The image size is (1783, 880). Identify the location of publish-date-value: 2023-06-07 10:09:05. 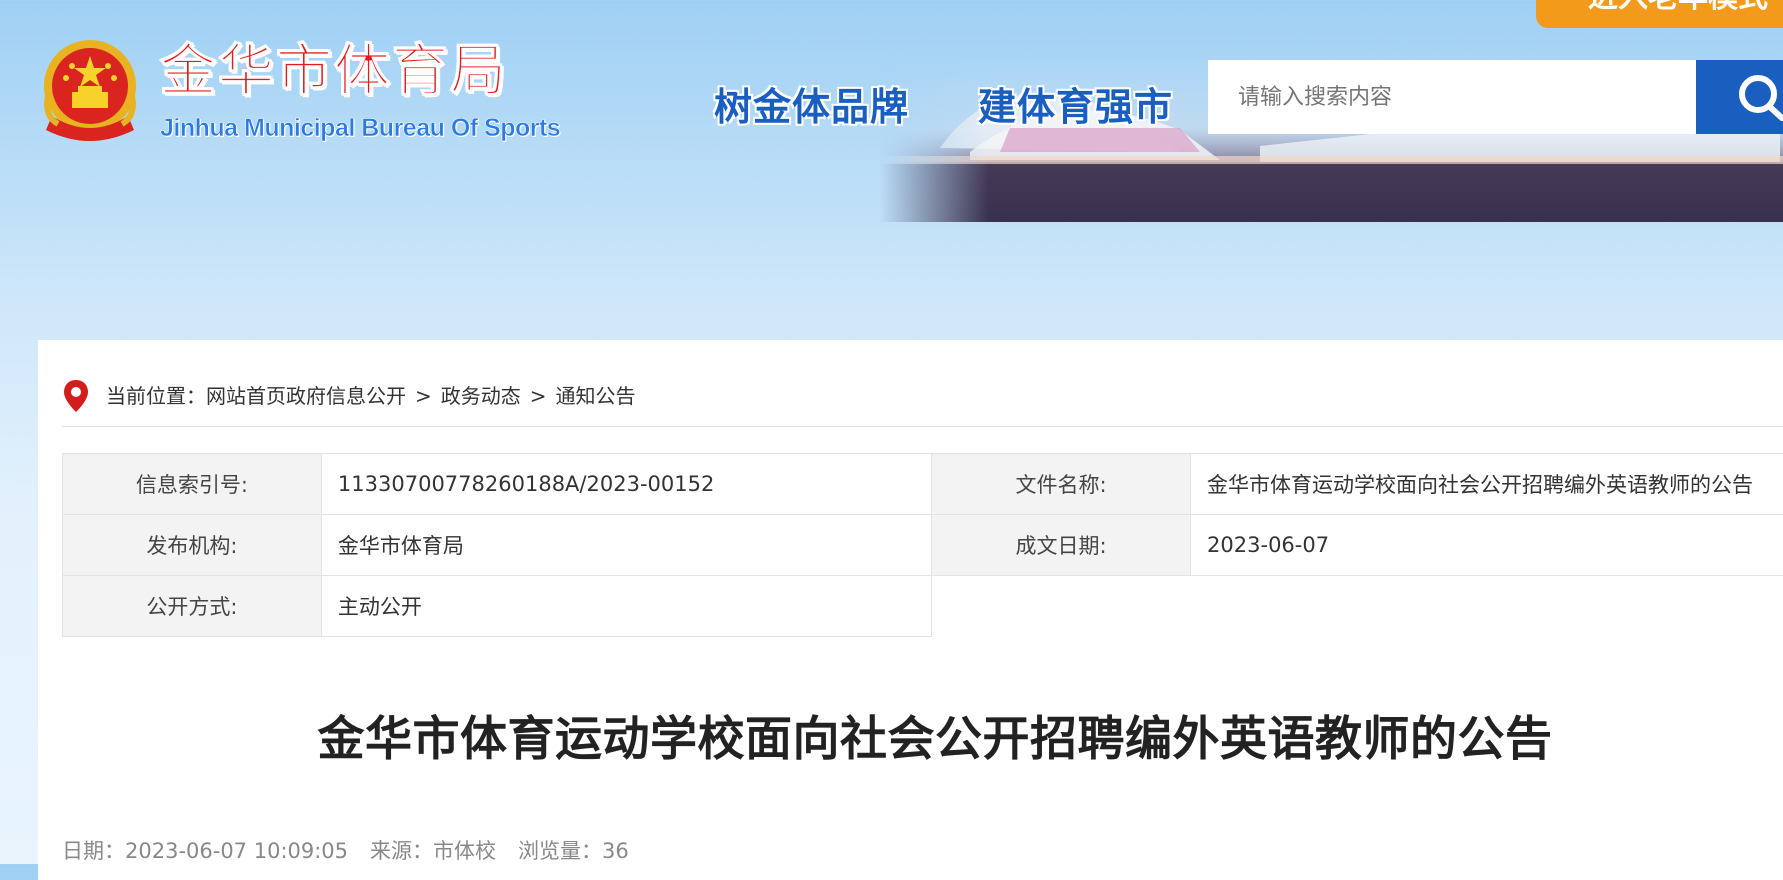
(236, 851).